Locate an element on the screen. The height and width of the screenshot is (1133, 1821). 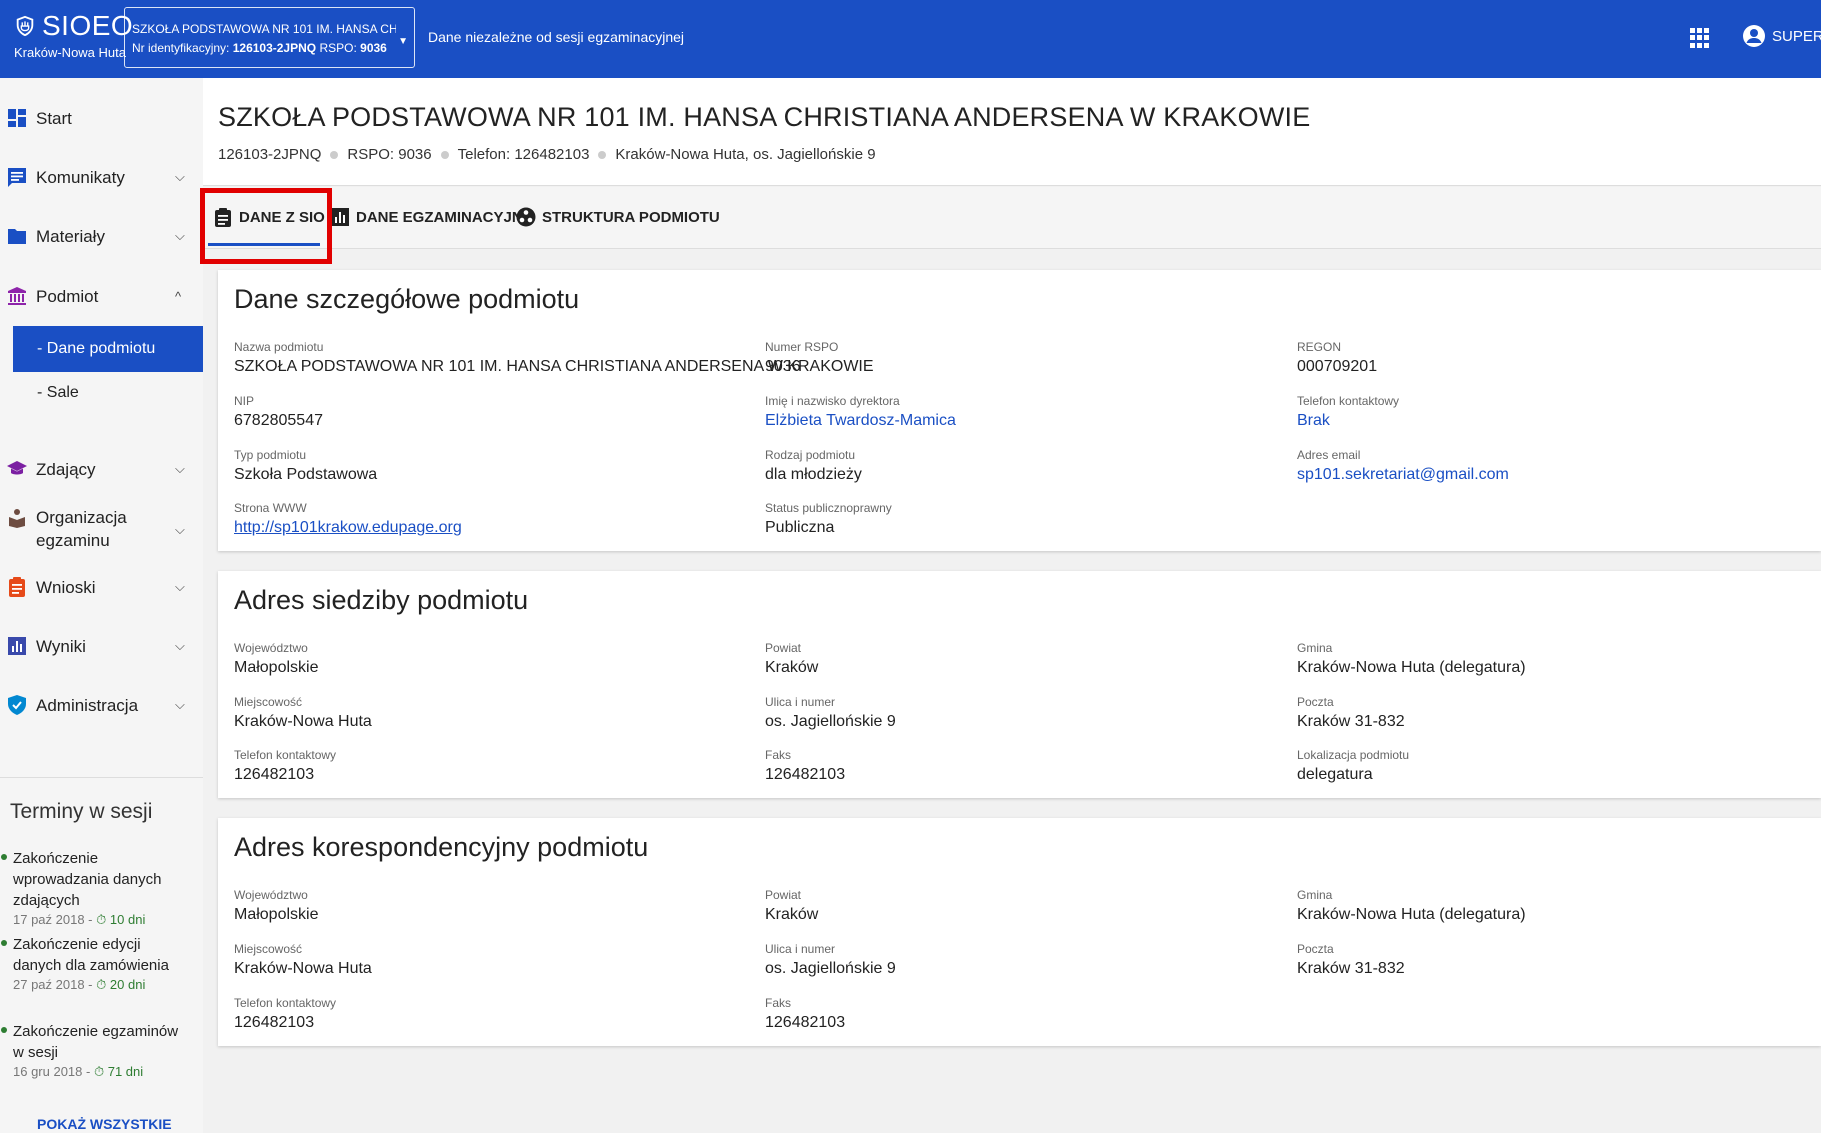
entity-rspo: RSPO: 9036 is located at coordinates (389, 154).